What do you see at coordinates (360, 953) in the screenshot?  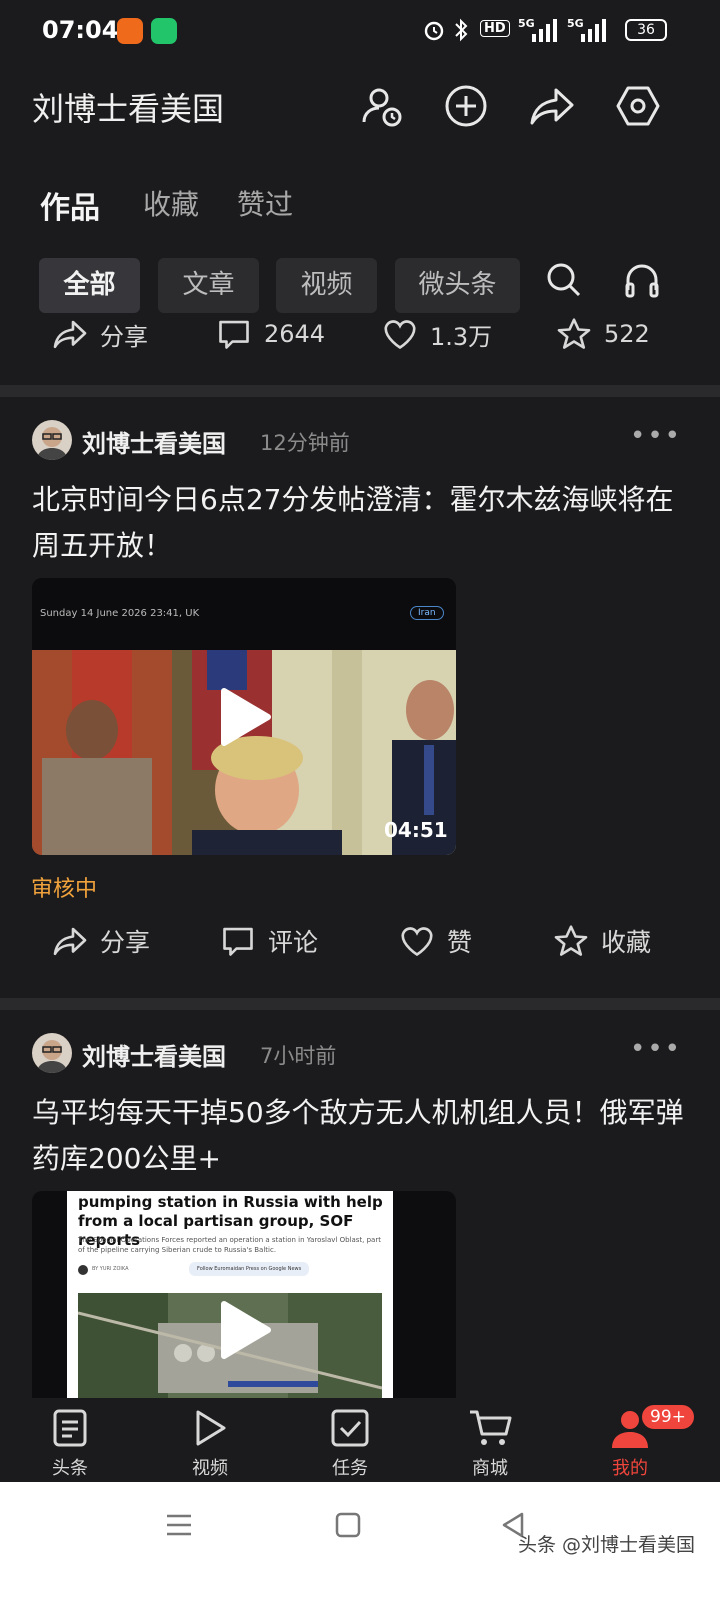 I see `post-actions: 分享 评论 赞 收藏` at bounding box center [360, 953].